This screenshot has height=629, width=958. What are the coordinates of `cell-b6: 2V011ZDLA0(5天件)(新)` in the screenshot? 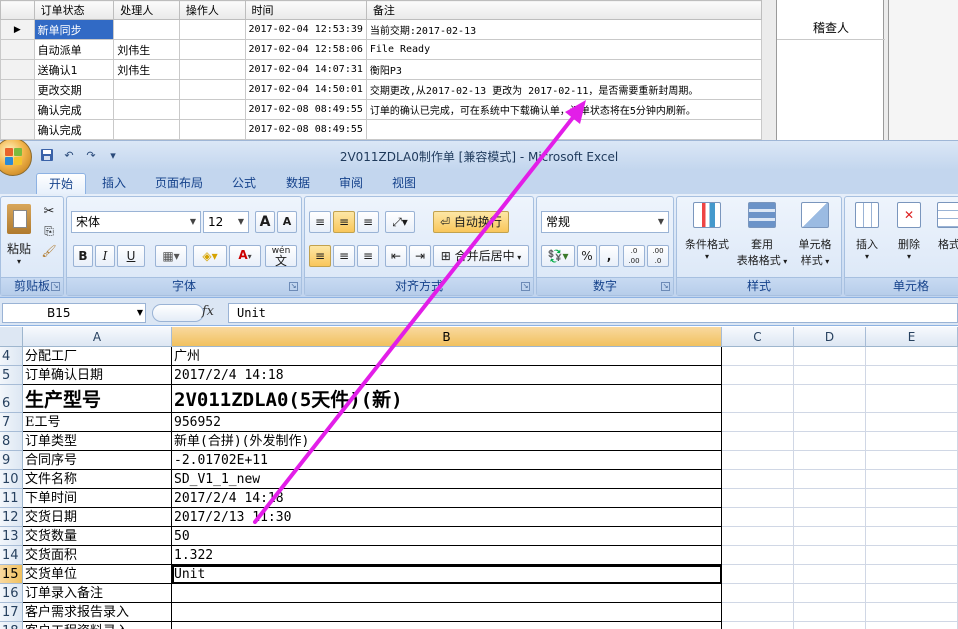 It's located at (447, 399).